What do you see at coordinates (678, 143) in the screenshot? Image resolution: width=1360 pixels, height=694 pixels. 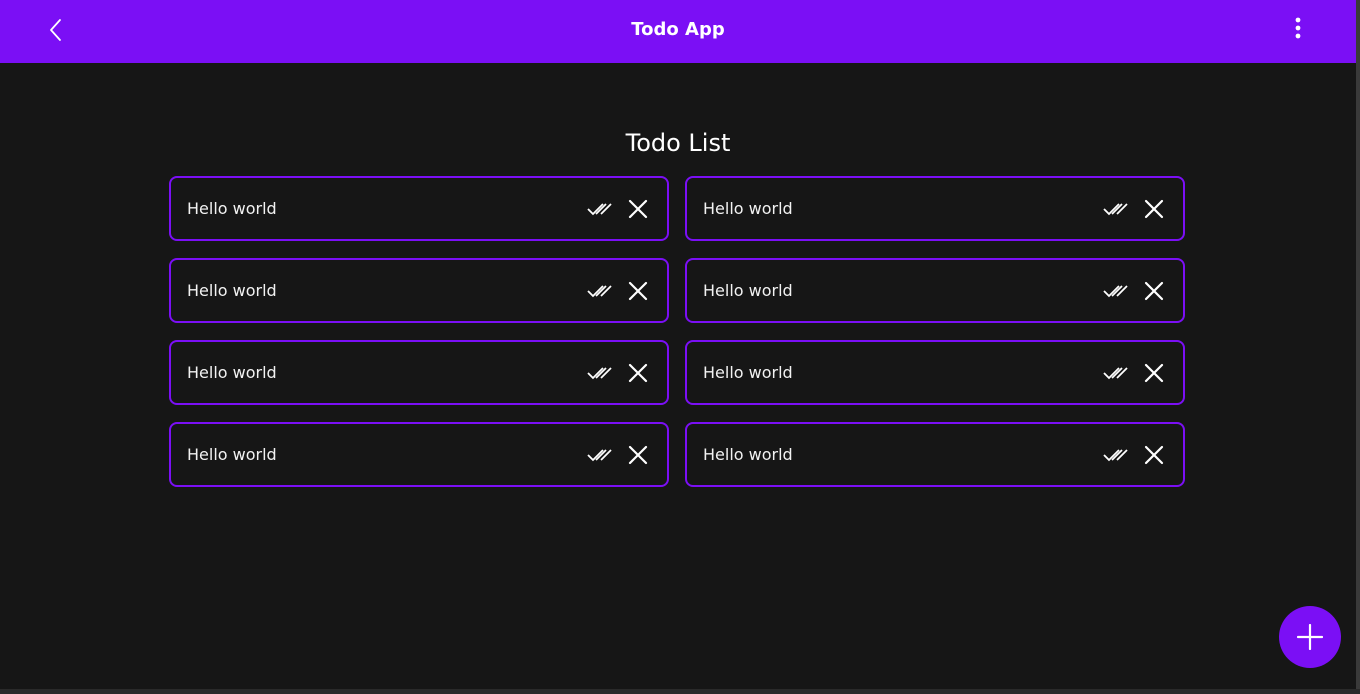 I see `page-title: Todo List` at bounding box center [678, 143].